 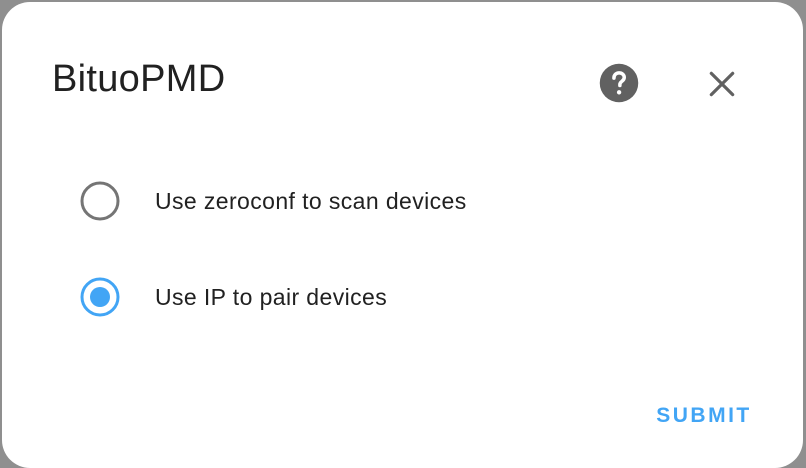 I want to click on radio-checked-icon, so click(x=100, y=297).